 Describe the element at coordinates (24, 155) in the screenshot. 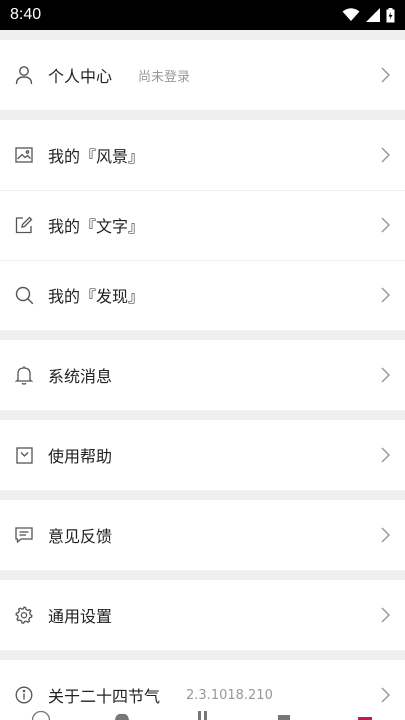

I see `image-icon` at that location.